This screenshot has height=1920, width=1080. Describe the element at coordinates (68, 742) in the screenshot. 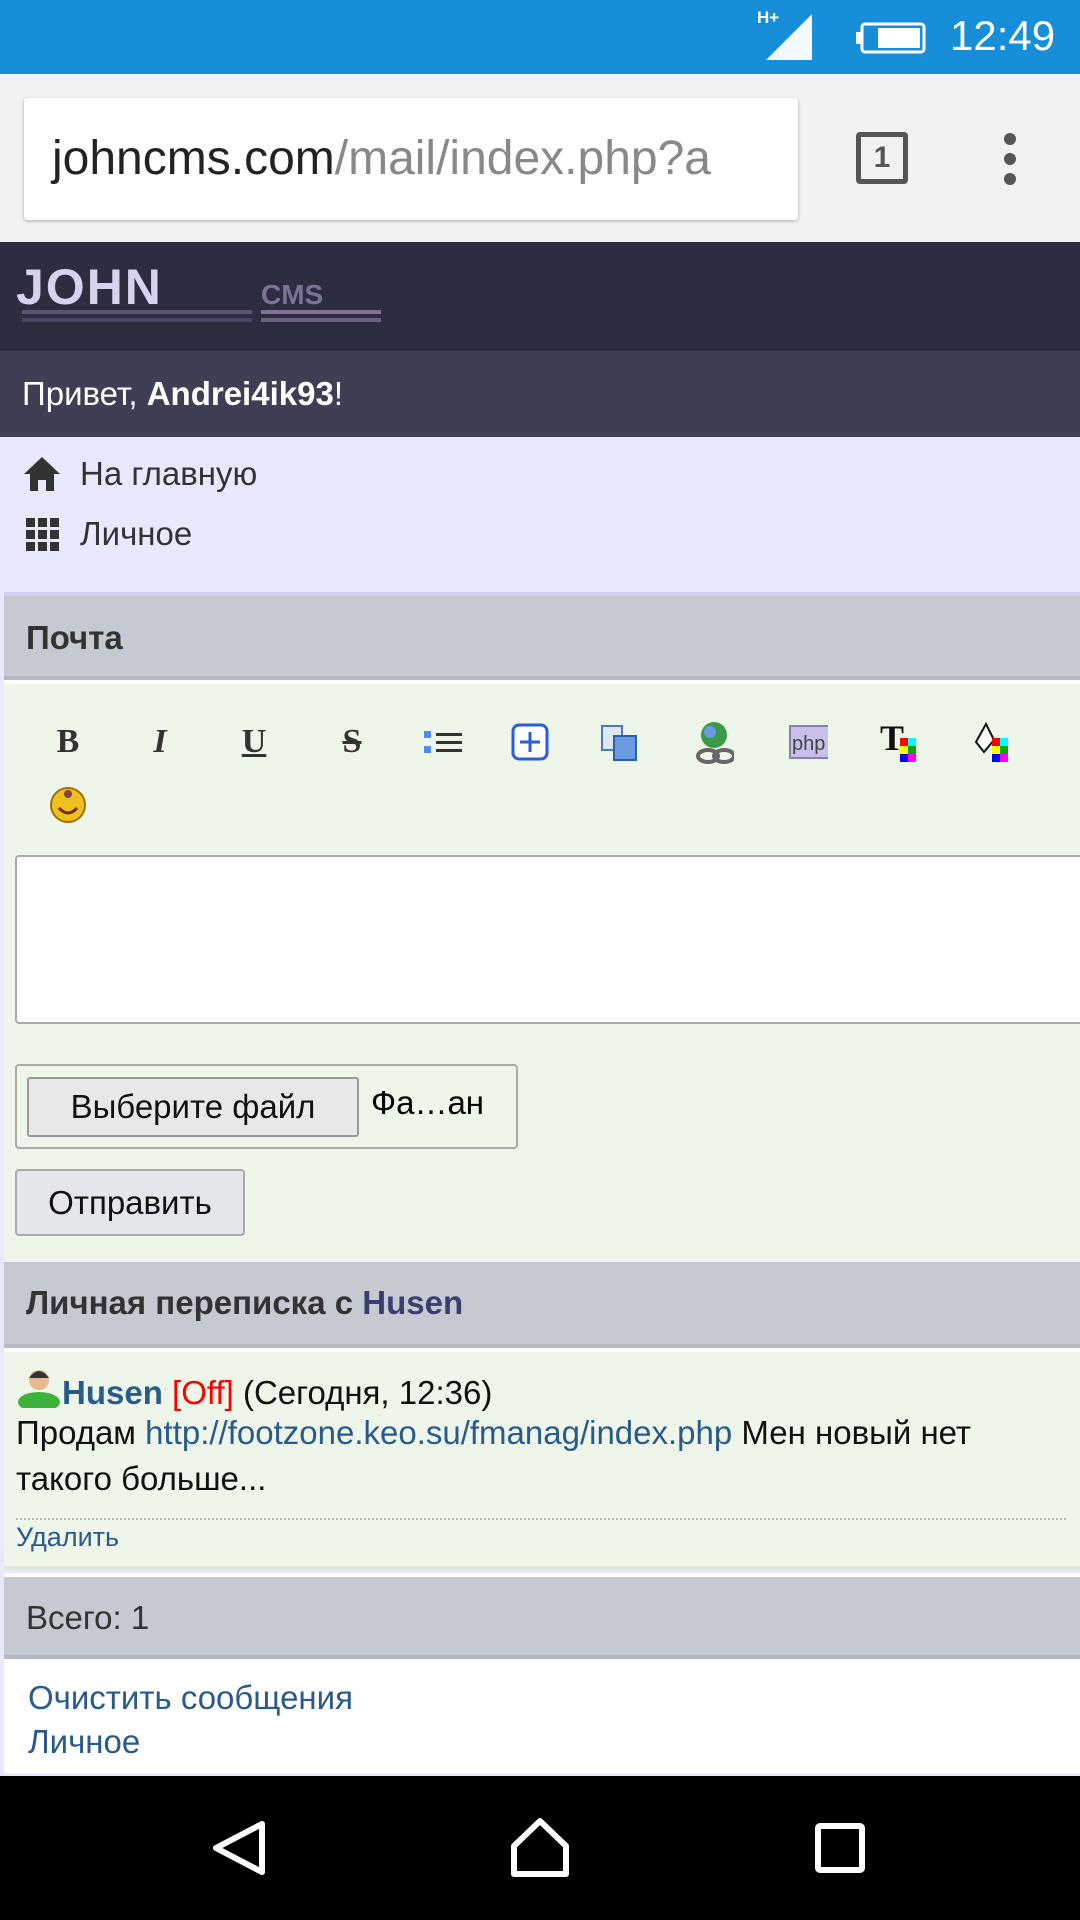

I see `bold-icon: B` at that location.